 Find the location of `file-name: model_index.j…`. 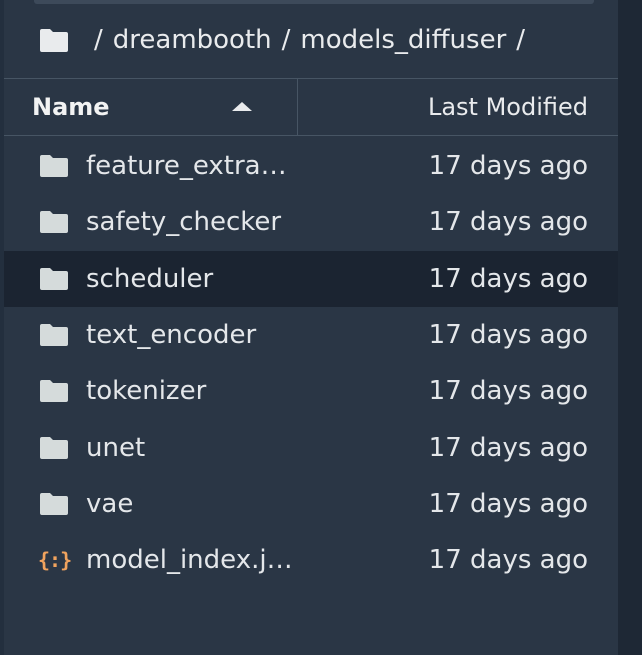

file-name: model_index.j… is located at coordinates (189, 560).